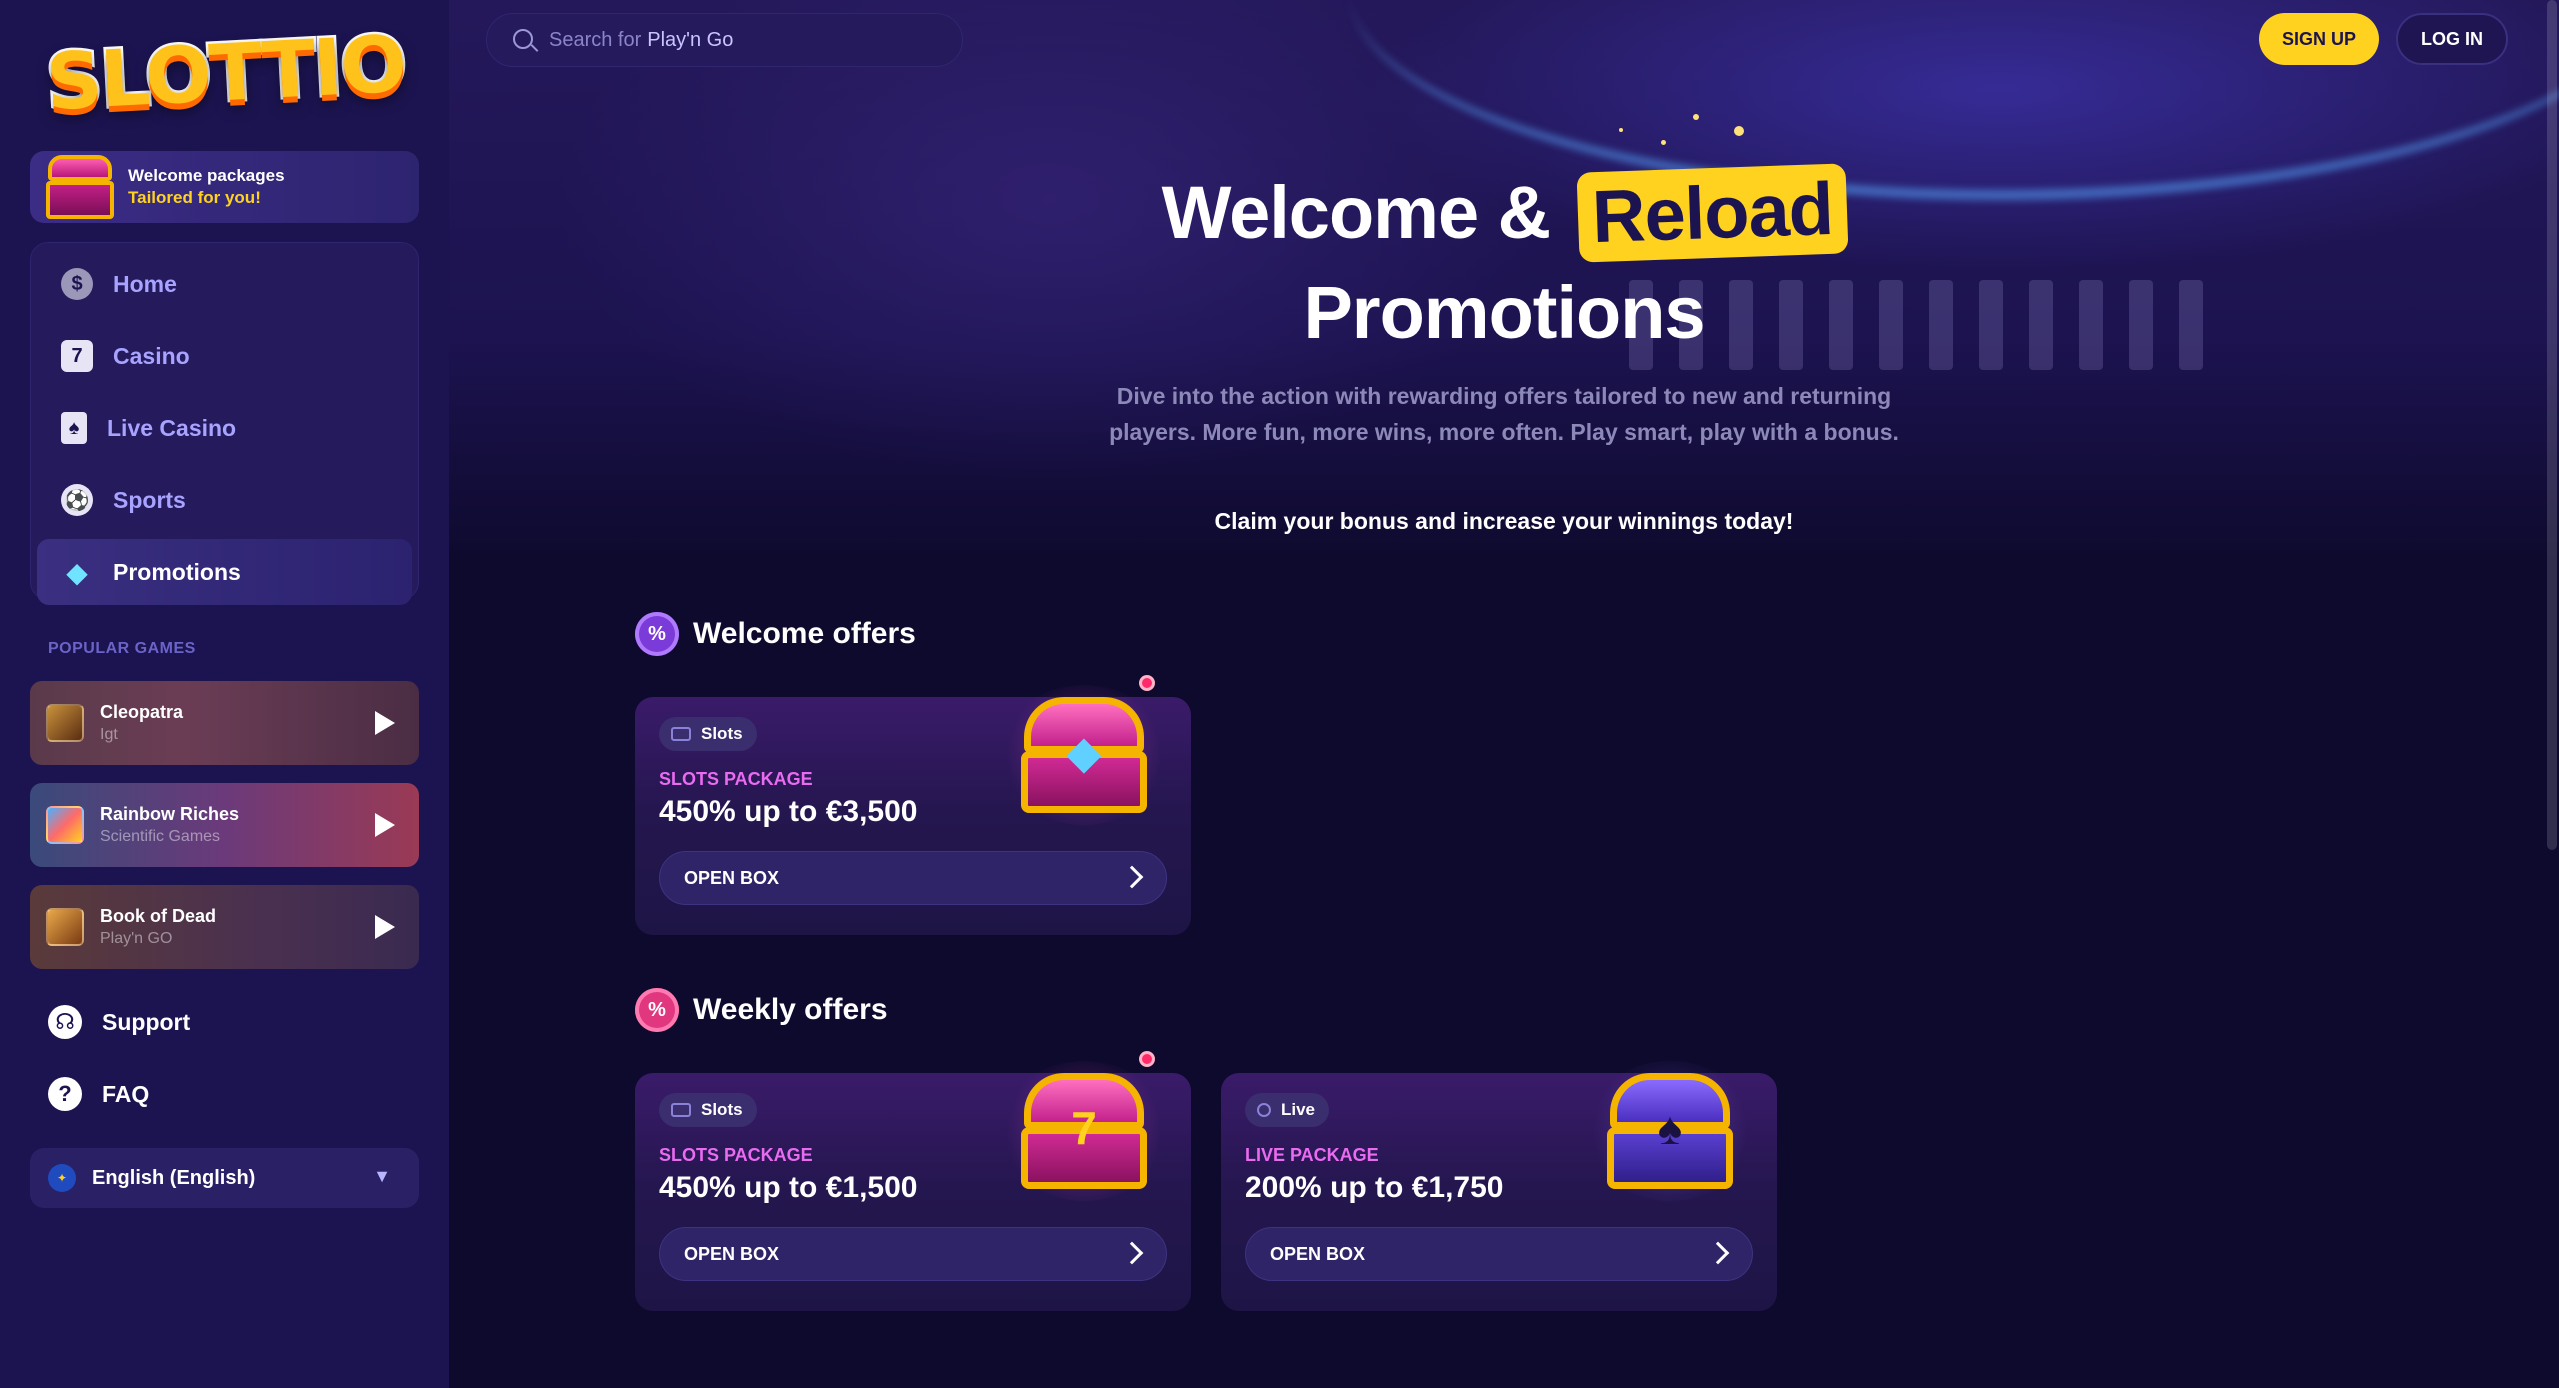 This screenshot has width=2559, height=1388. Describe the element at coordinates (224, 500) in the screenshot. I see `nav-item-sports: ⚽ Sports` at that location.